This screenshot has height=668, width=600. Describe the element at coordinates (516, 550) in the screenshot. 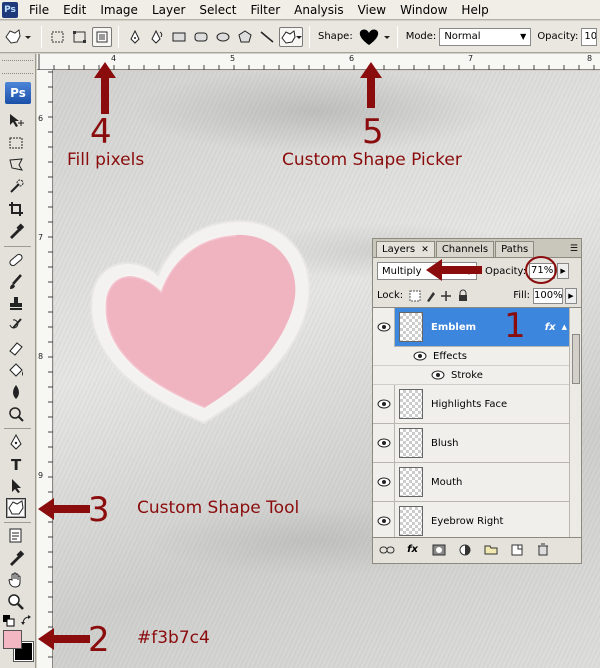

I see `new-layer-button` at that location.